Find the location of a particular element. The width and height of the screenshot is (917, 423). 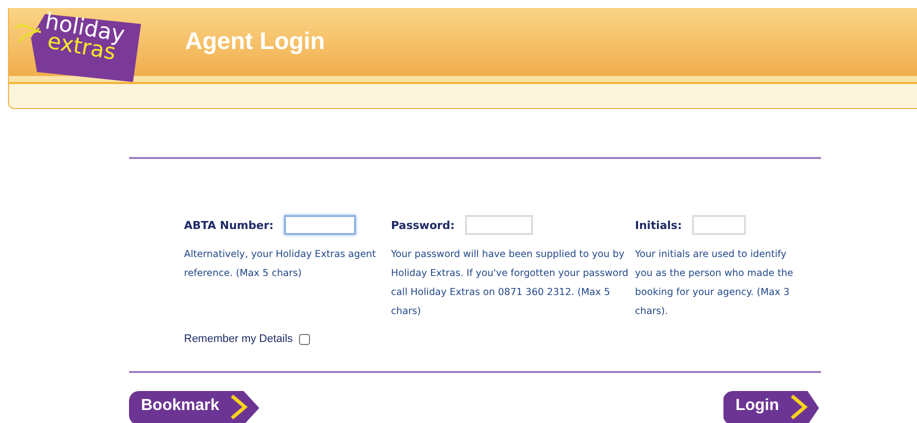

field-label: ABTA Number: is located at coordinates (229, 225).